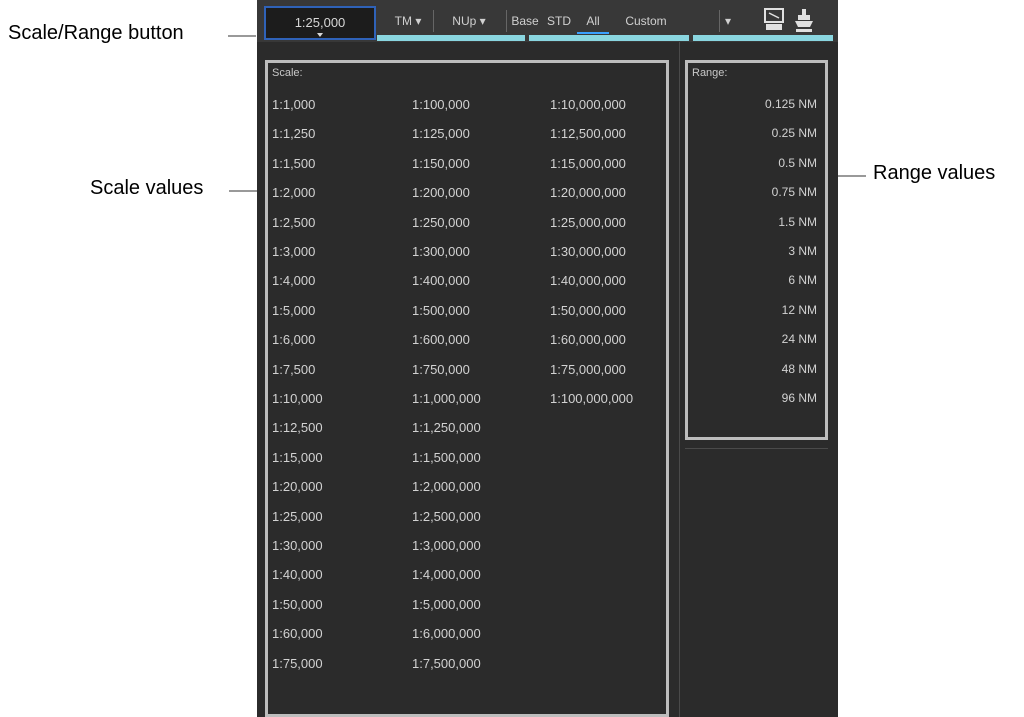 Image resolution: width=1024 pixels, height=717 pixels. I want to click on scale-option: 1:2,000,000, so click(446, 486).